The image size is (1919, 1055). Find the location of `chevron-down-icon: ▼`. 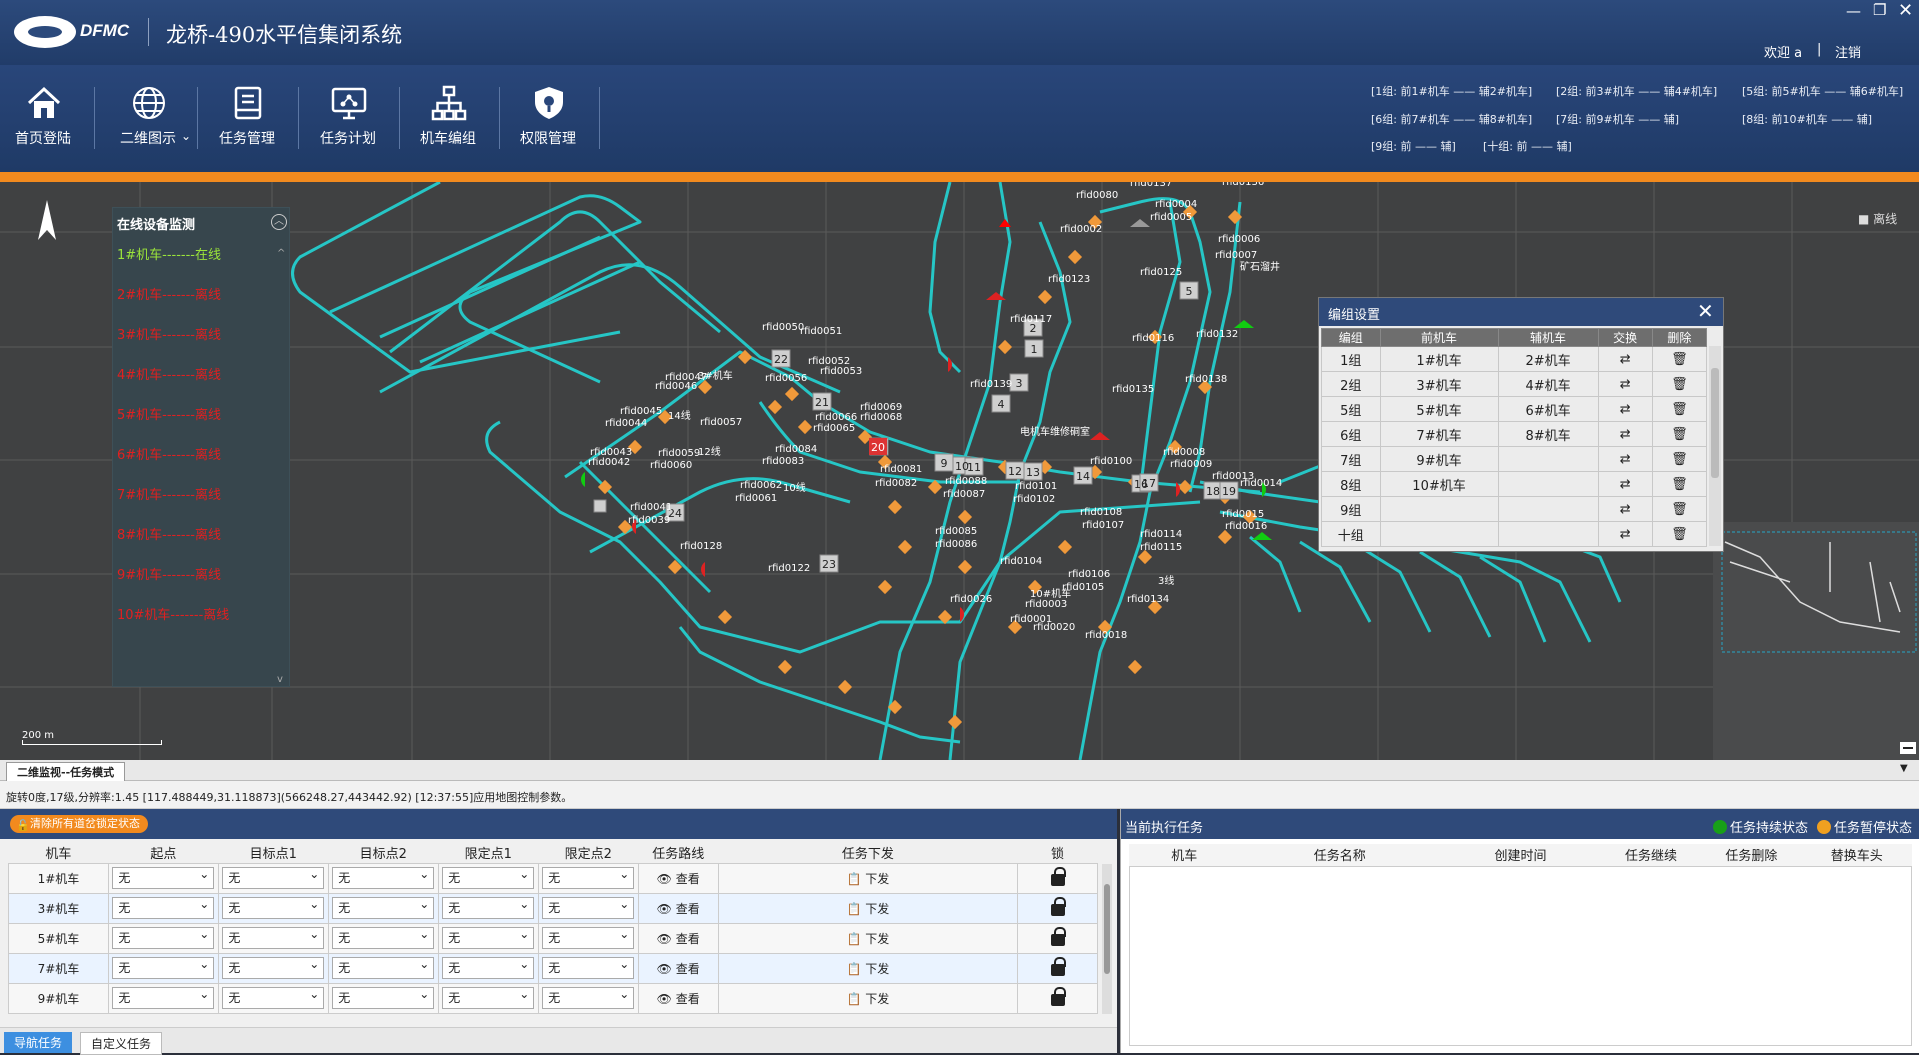

chevron-down-icon: ▼ is located at coordinates (1904, 768).